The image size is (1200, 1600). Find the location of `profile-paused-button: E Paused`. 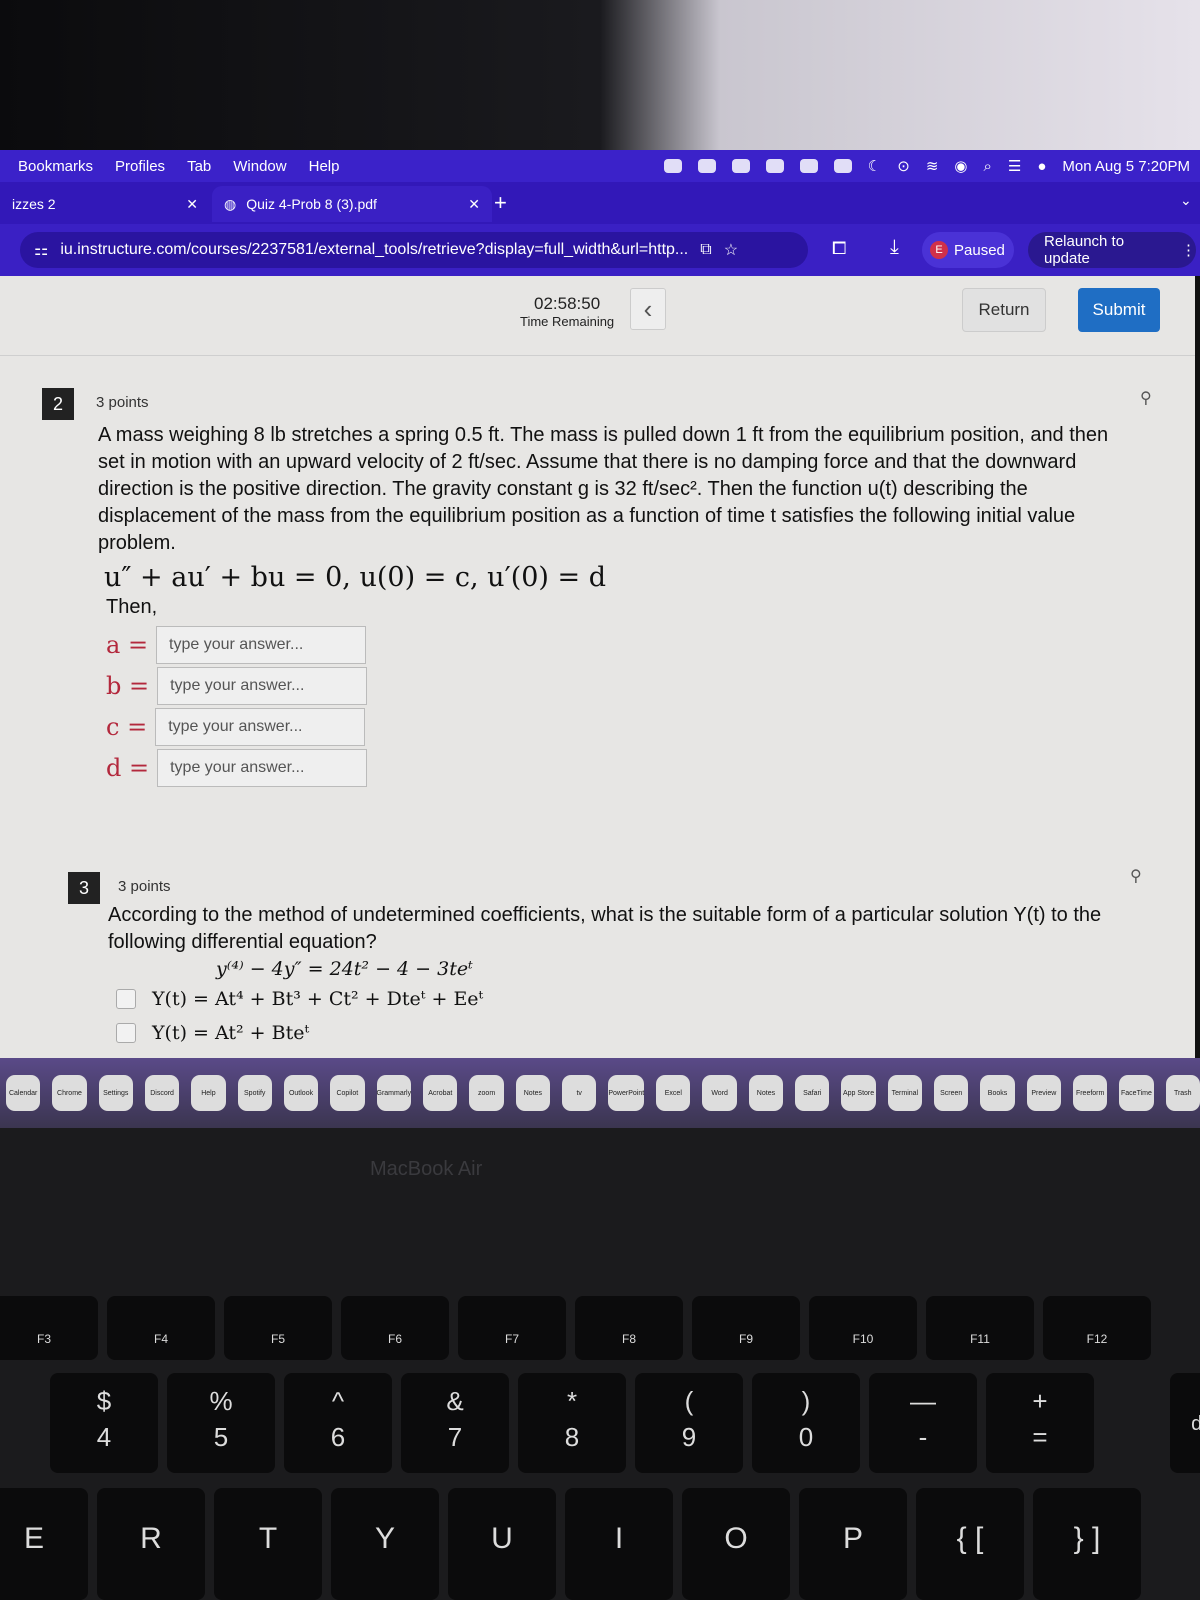

profile-paused-button: E Paused is located at coordinates (968, 250).